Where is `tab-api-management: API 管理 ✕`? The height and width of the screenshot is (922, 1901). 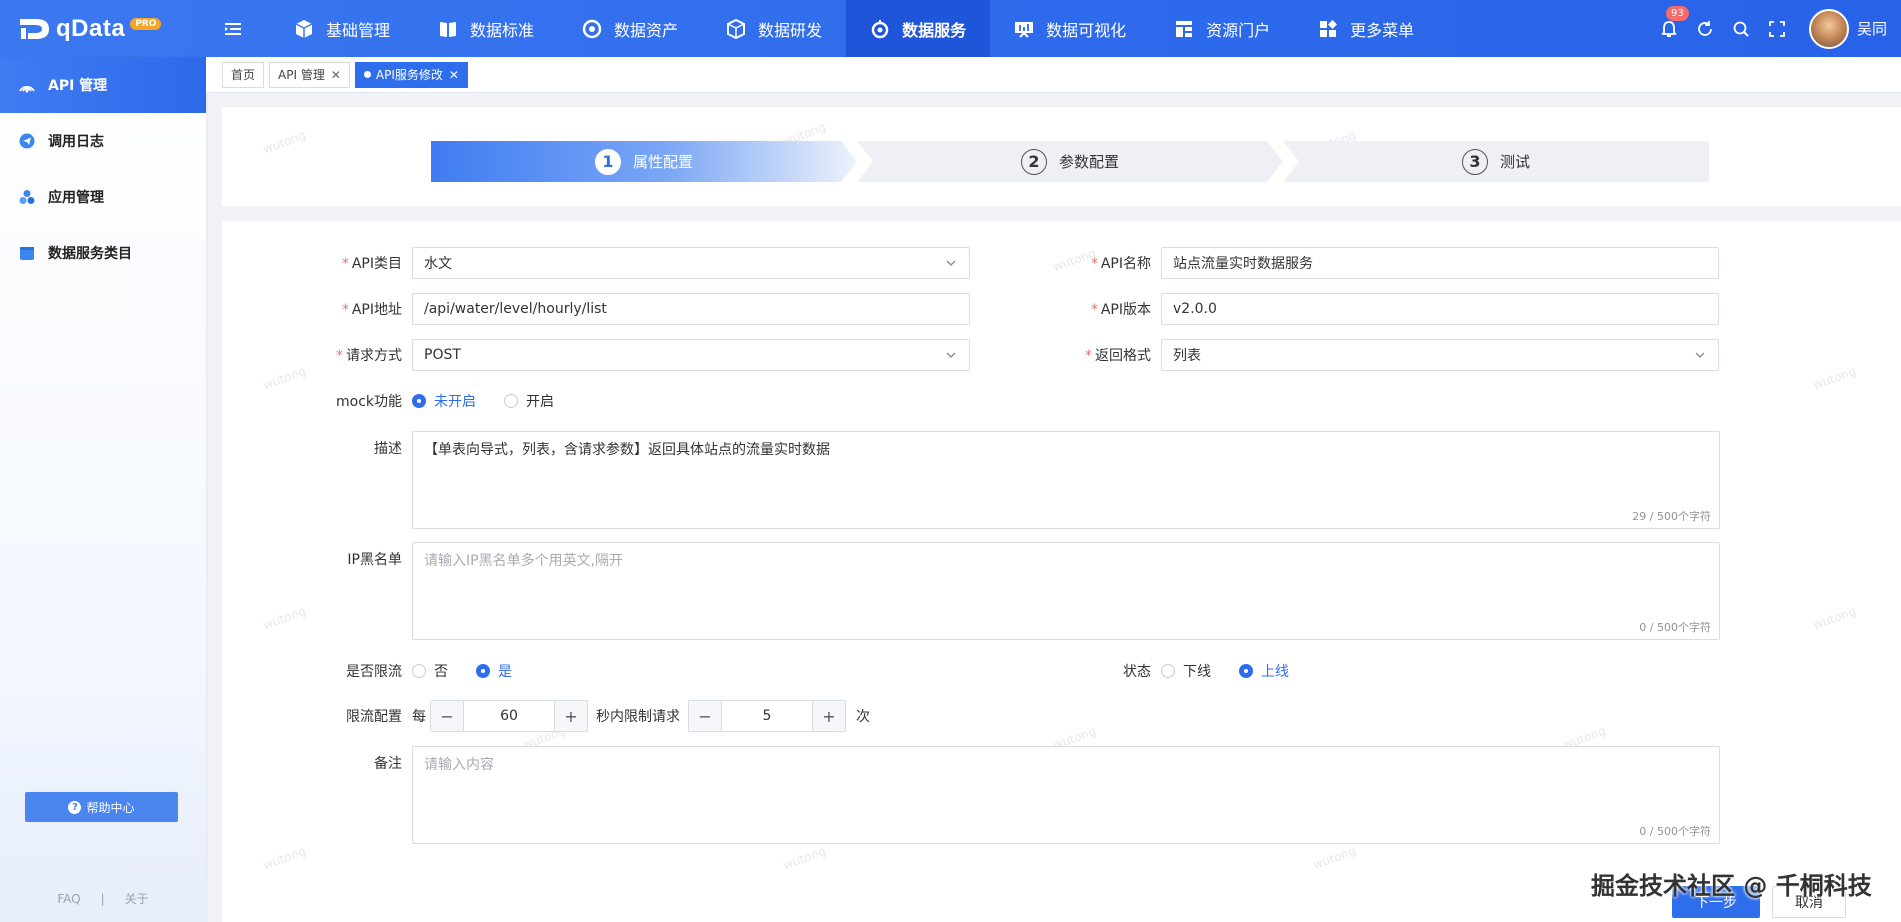
tab-api-management: API 管理 ✕ is located at coordinates (309, 74).